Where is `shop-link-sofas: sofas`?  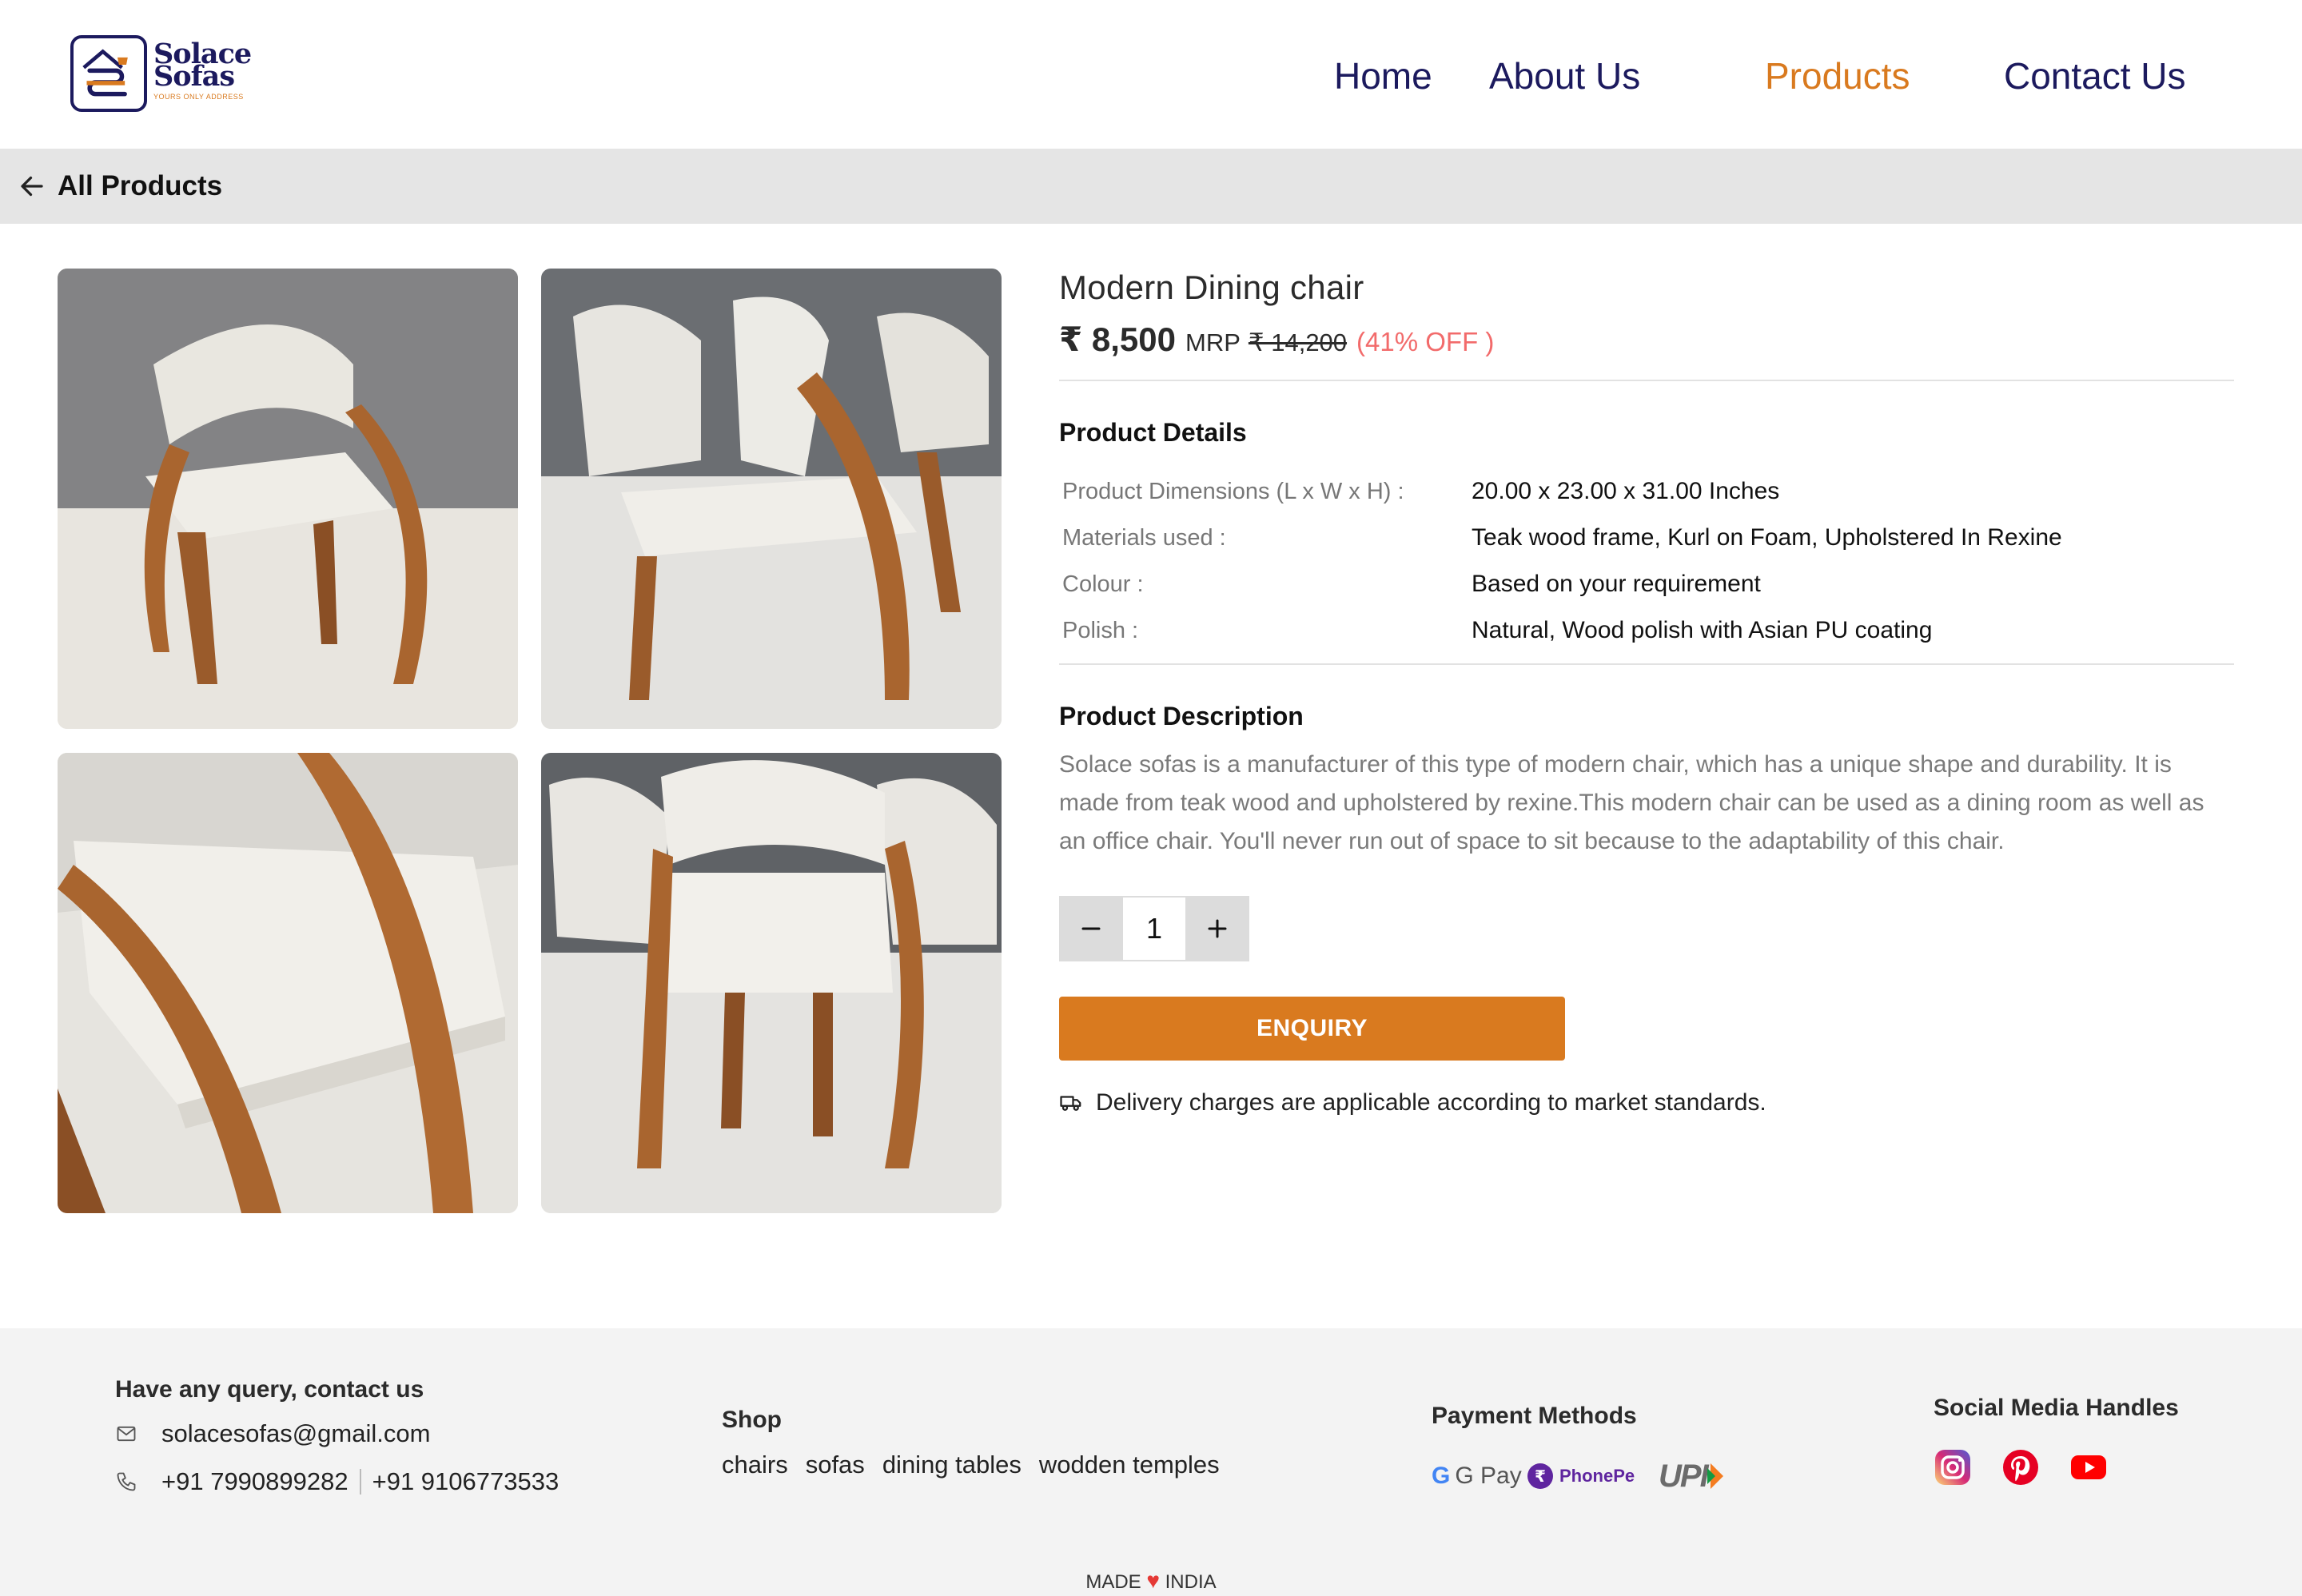 shop-link-sofas: sofas is located at coordinates (835, 1465).